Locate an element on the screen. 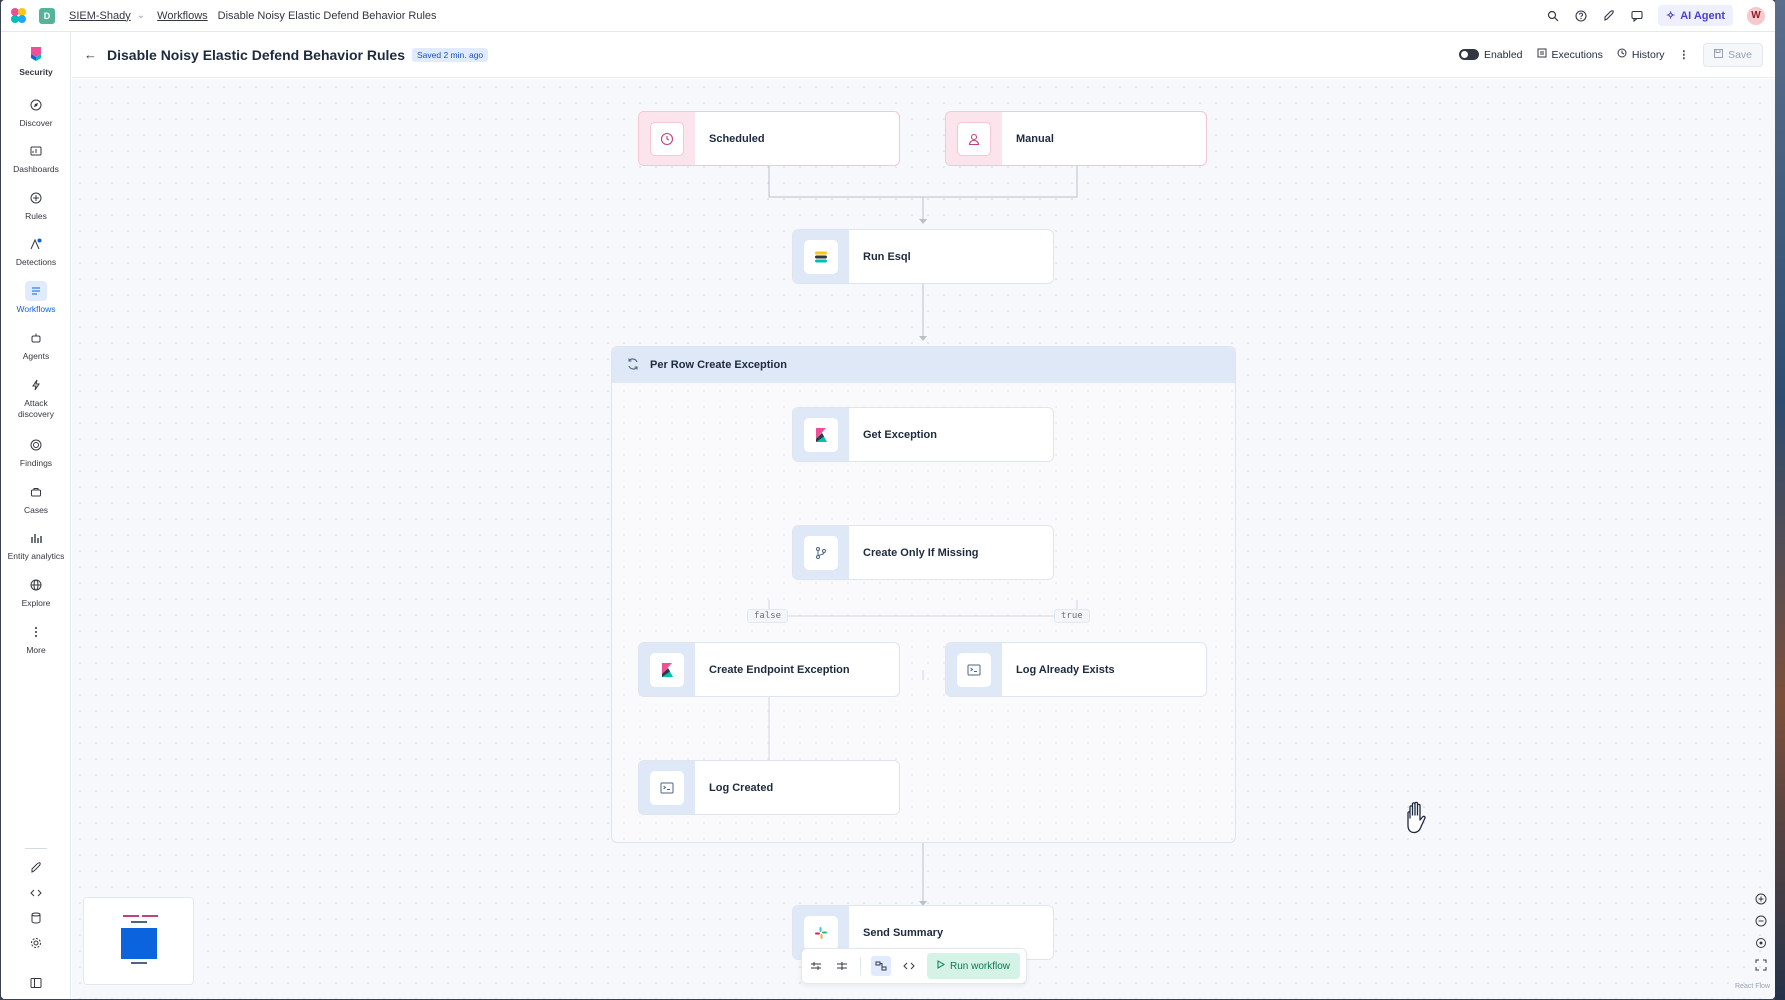 This screenshot has height=1000, width=1785. node-label: Manual is located at coordinates (1035, 138).